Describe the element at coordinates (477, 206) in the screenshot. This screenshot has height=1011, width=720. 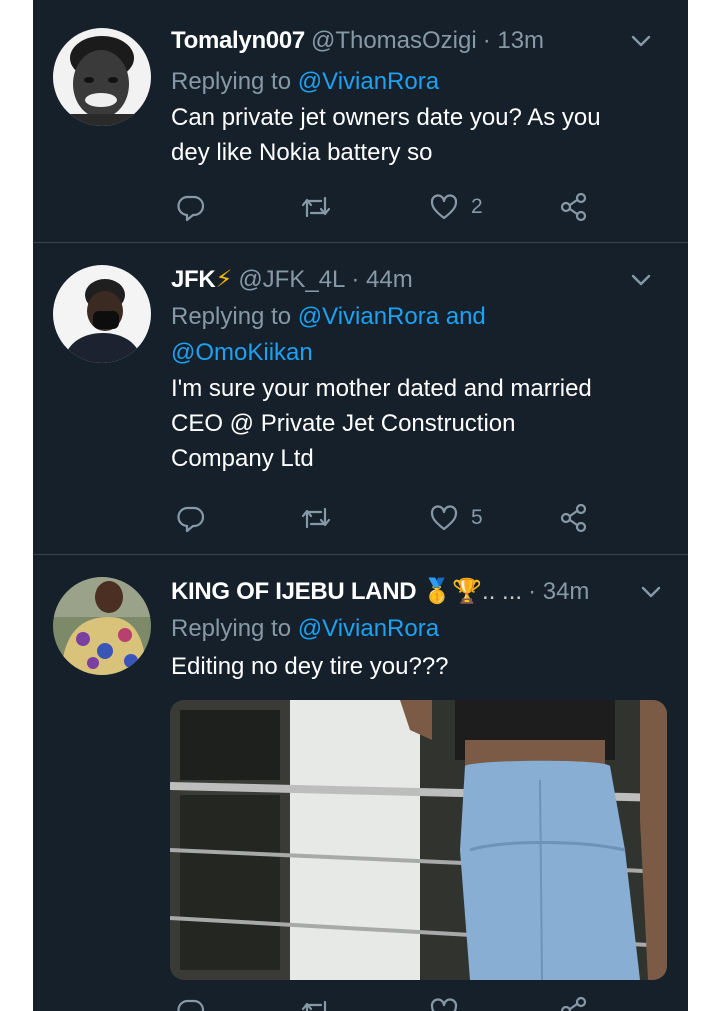
I see `like-count: 2` at that location.